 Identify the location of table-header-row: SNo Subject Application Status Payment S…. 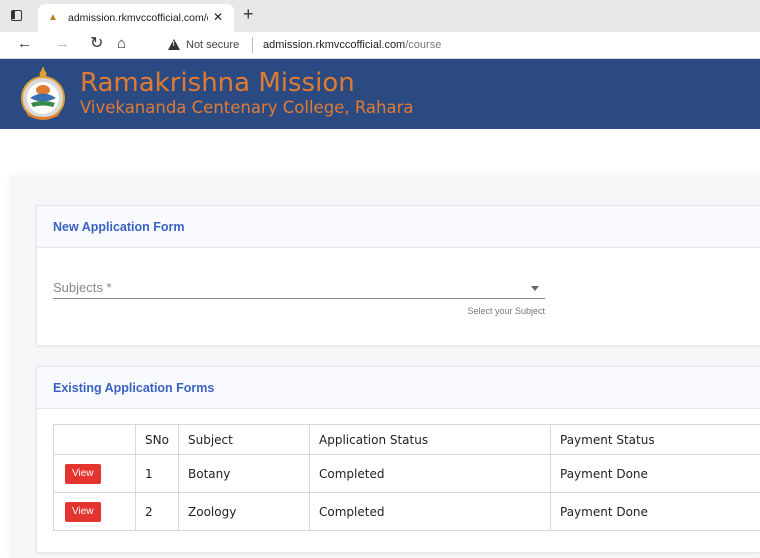
(406, 439).